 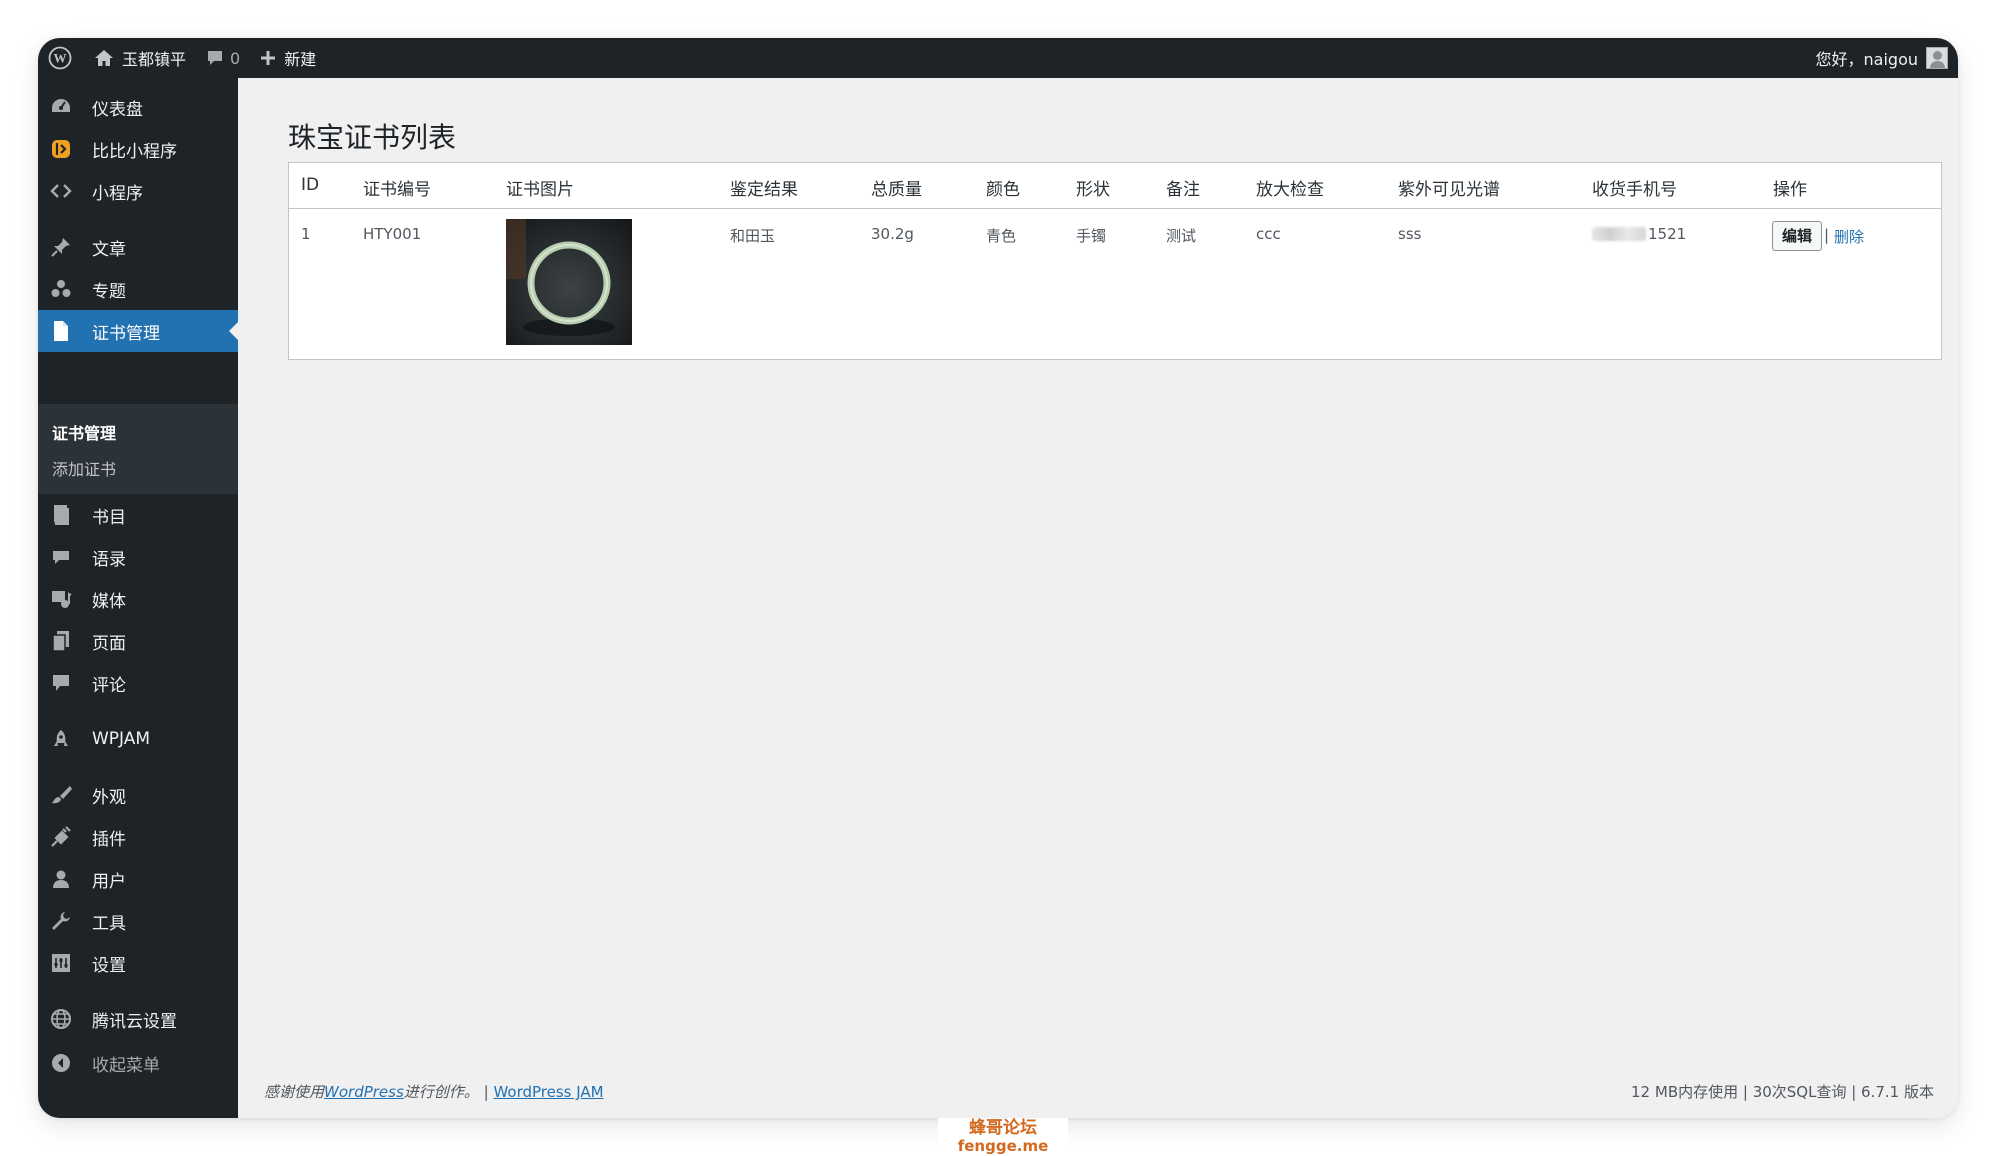 What do you see at coordinates (109, 517) in the screenshot?
I see `sidebar-item-label: 书目` at bounding box center [109, 517].